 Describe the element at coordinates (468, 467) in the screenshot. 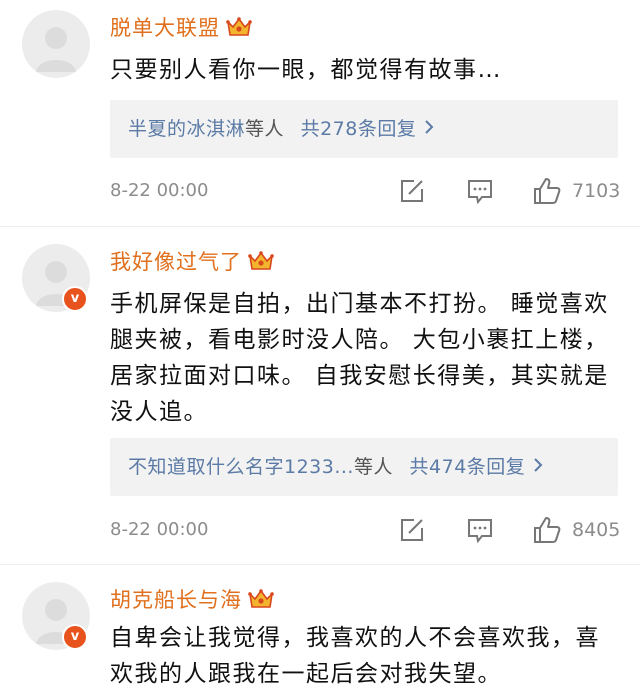

I see `reply-count: 共474条回复` at that location.